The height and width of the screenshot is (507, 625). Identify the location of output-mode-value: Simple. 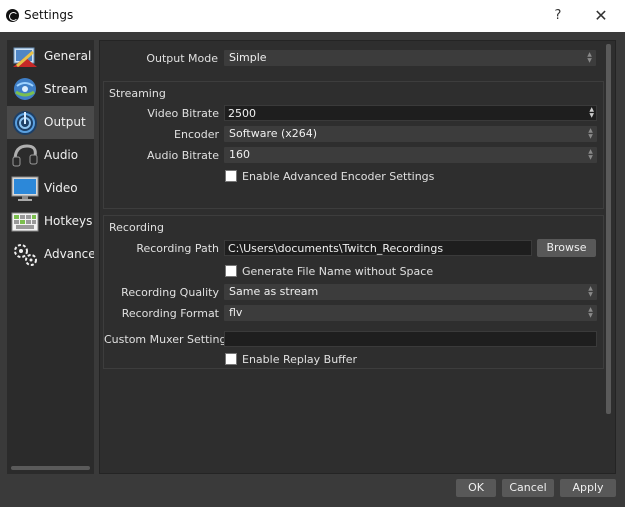
(248, 57).